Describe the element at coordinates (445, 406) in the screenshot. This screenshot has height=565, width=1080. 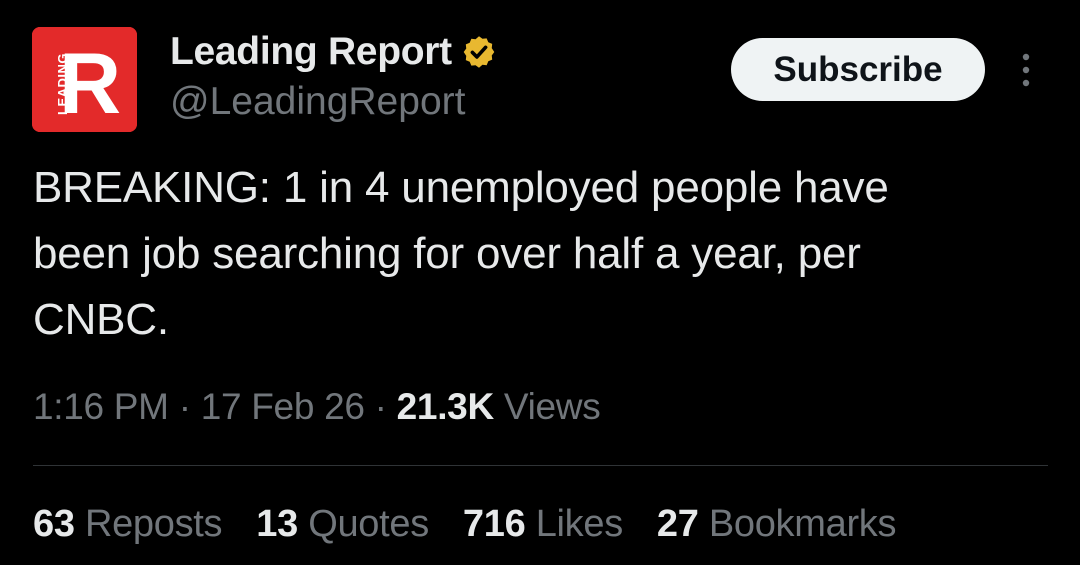
I see `views-count: 21.3K` at that location.